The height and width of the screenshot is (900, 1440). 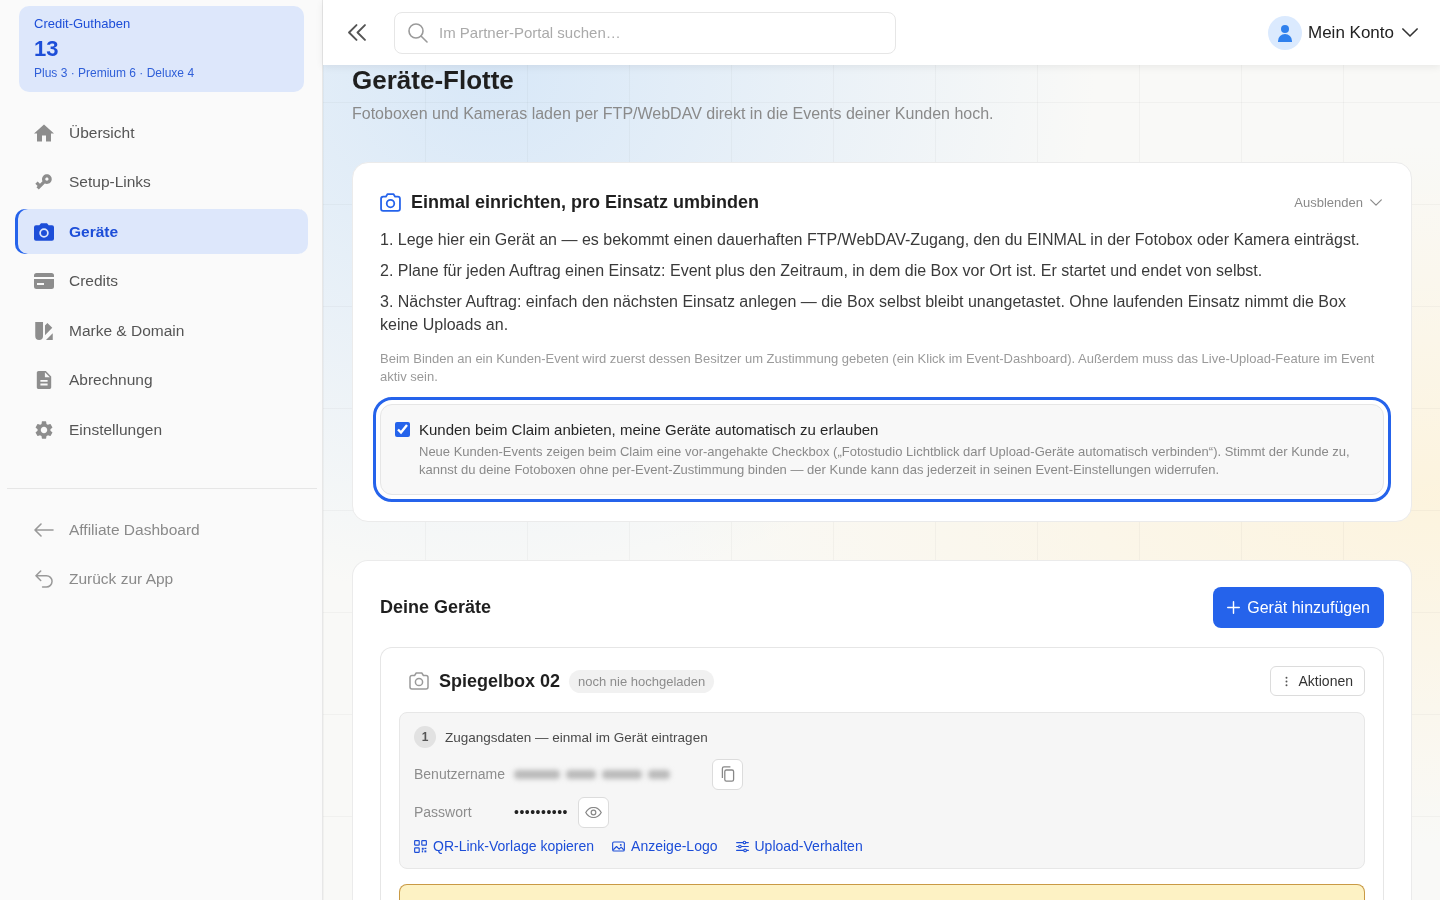 I want to click on page-title: Geräte-Flotte, so click(x=433, y=80).